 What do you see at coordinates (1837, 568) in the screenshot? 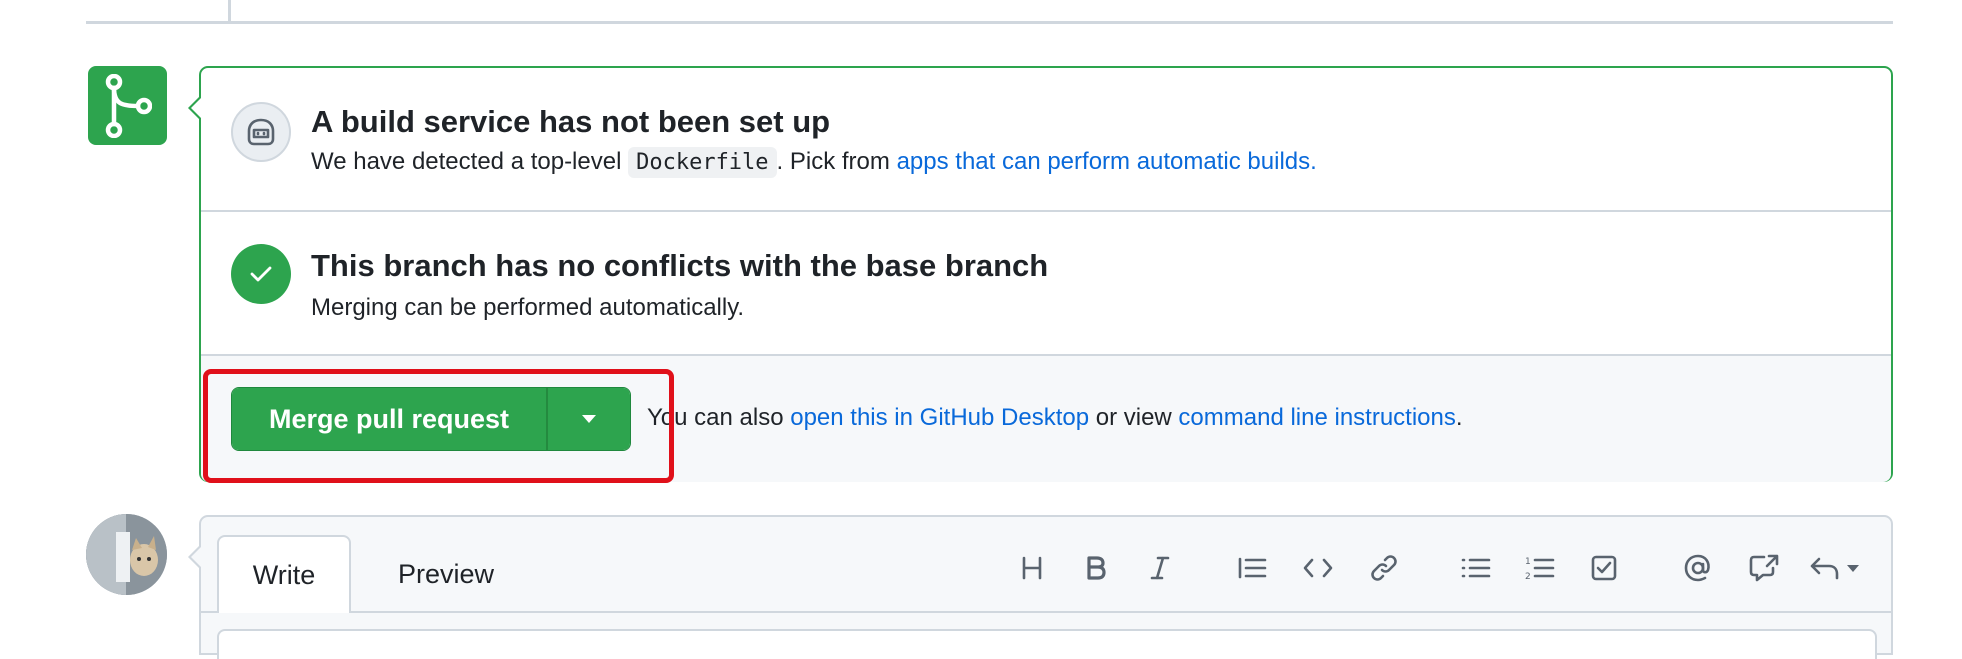
I see `saved-replies-icon` at bounding box center [1837, 568].